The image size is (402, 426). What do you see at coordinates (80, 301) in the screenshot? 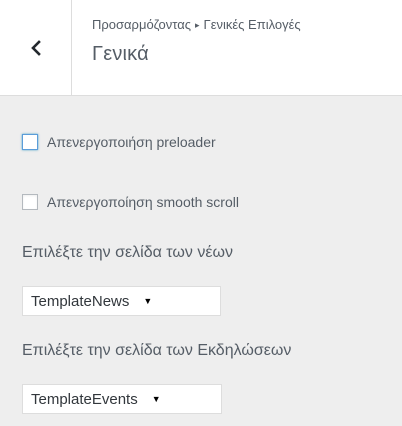
I see `news-page-selected-value: TemplateNews` at bounding box center [80, 301].